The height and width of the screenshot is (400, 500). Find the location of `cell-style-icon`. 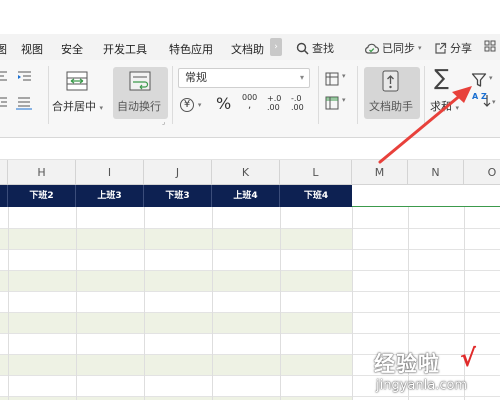

cell-style-icon is located at coordinates (333, 103).